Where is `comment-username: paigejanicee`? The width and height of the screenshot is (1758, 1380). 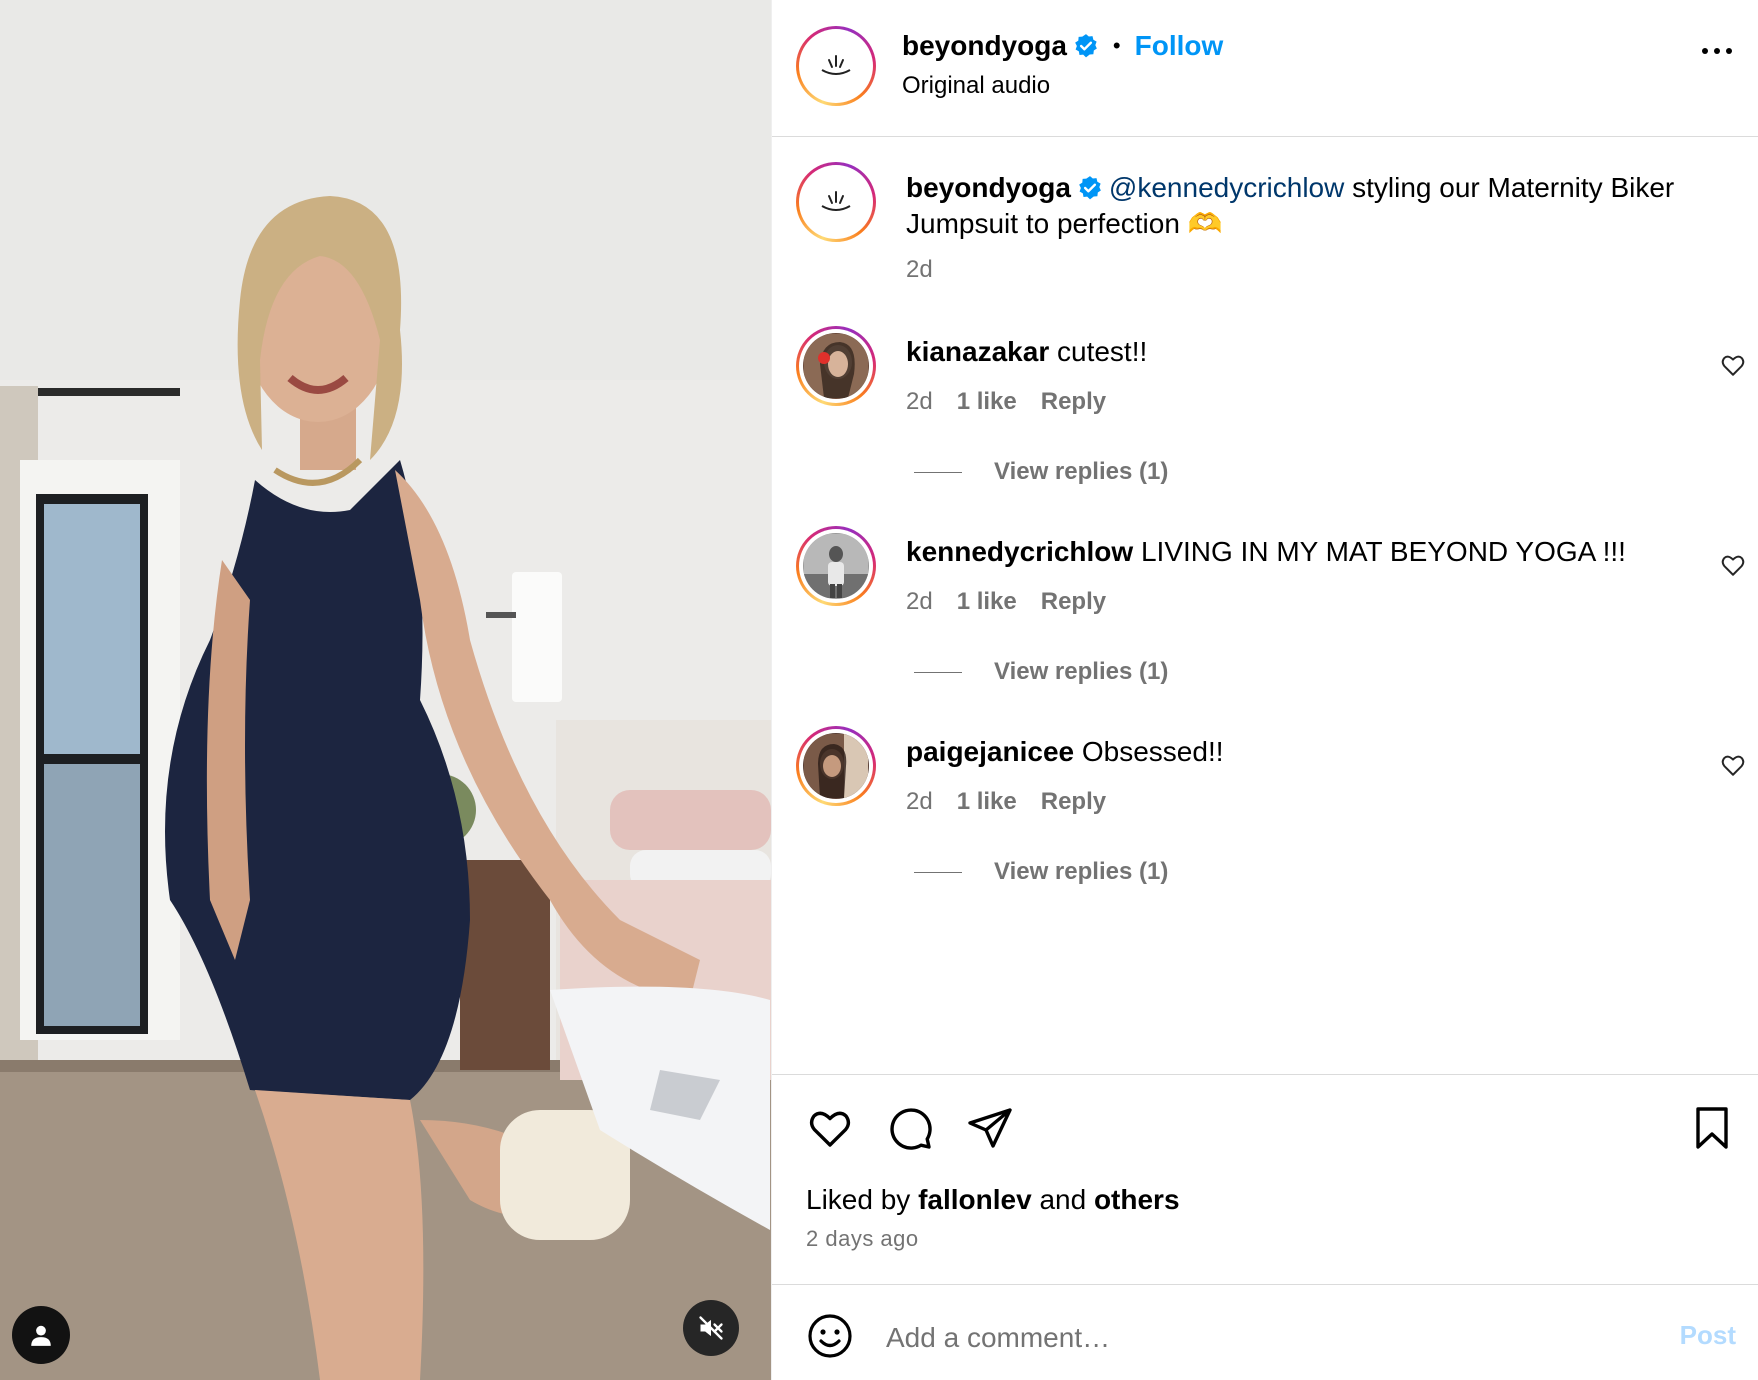
comment-username: paigejanicee is located at coordinates (990, 751).